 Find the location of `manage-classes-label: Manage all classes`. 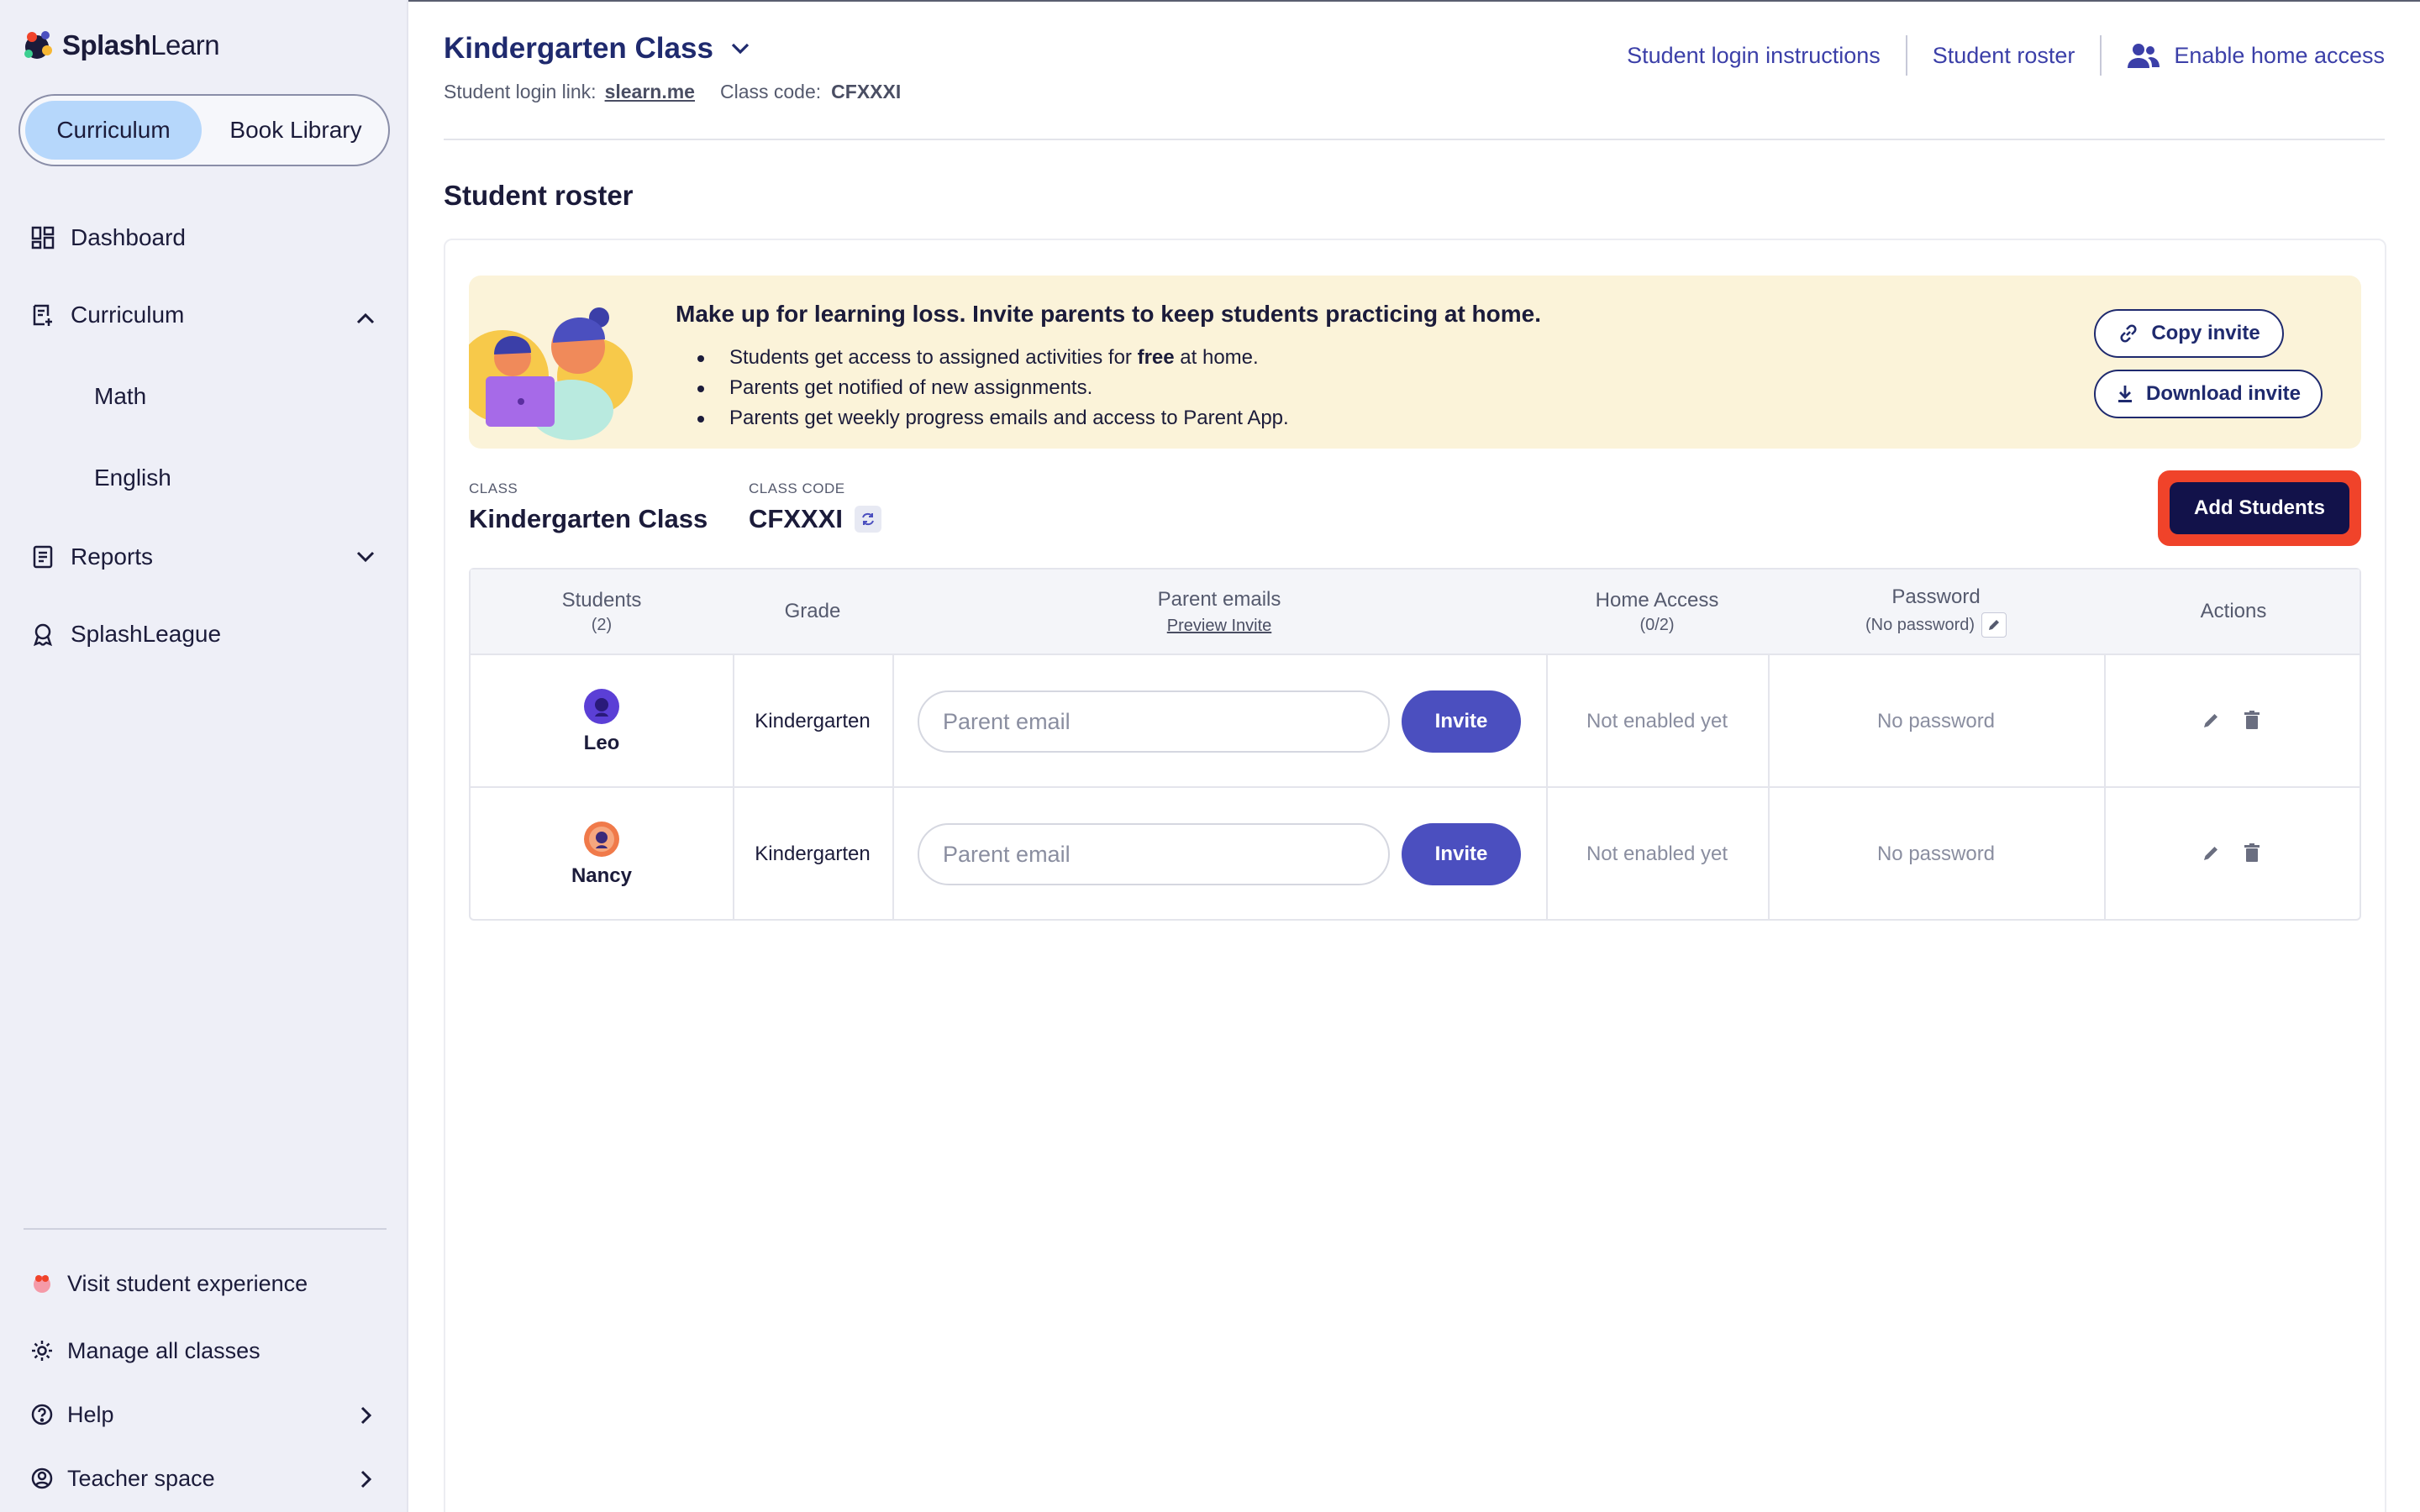

manage-classes-label: Manage all classes is located at coordinates (163, 1350).